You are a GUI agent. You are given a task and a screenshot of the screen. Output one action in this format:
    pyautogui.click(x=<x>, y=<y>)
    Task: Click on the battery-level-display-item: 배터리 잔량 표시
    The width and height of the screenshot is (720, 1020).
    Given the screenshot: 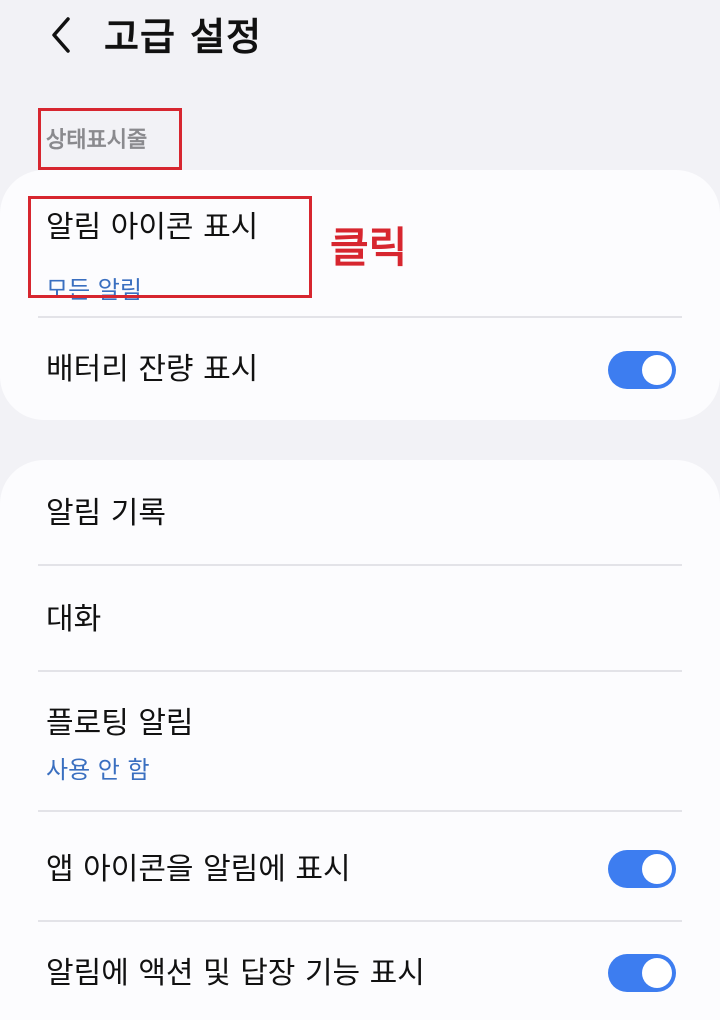 What is the action you would take?
    pyautogui.click(x=360, y=368)
    